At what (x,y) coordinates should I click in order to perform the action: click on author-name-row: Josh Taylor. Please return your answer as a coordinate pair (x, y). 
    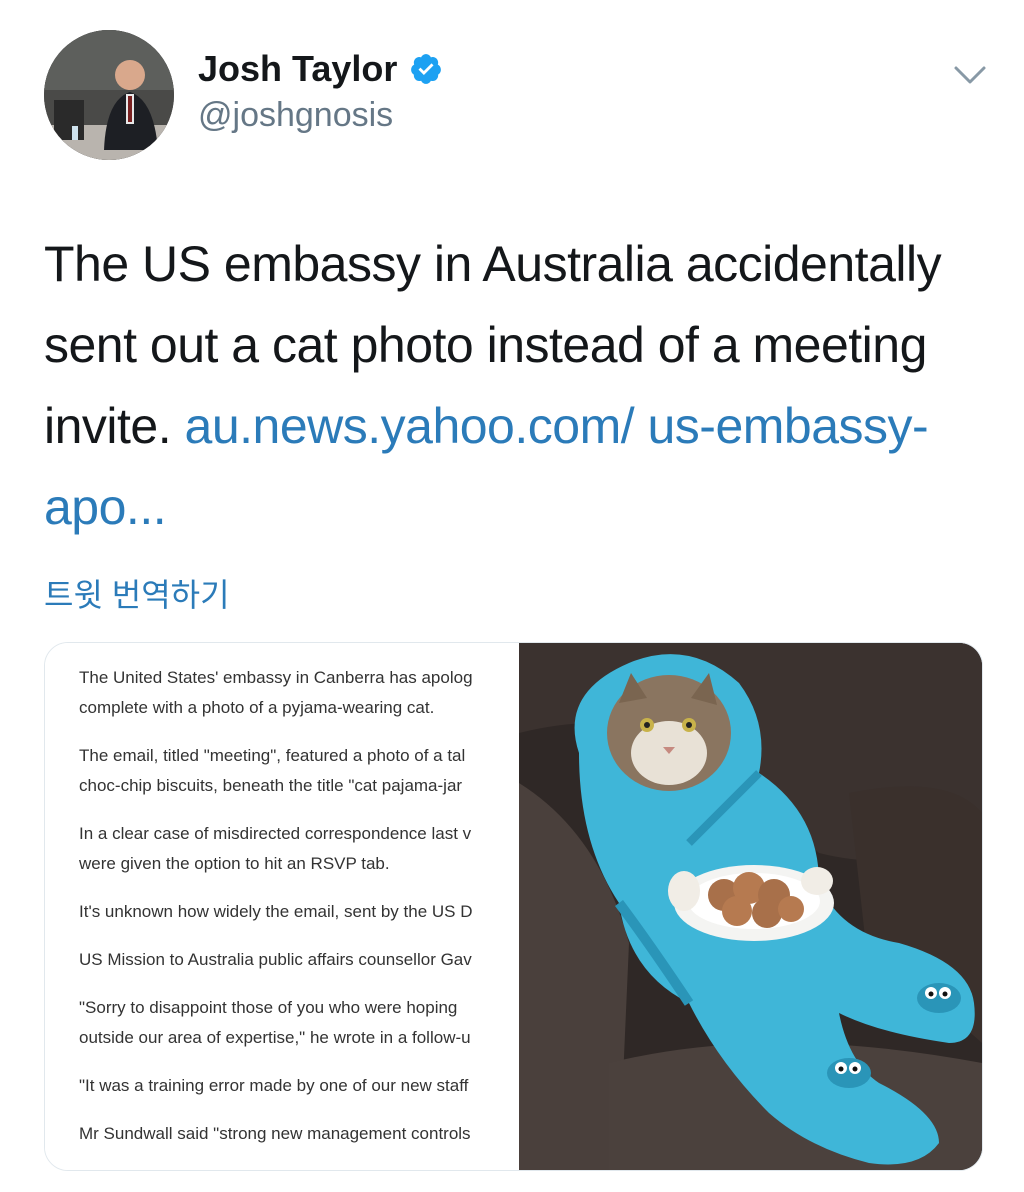
    Looking at the image, I should click on (320, 69).